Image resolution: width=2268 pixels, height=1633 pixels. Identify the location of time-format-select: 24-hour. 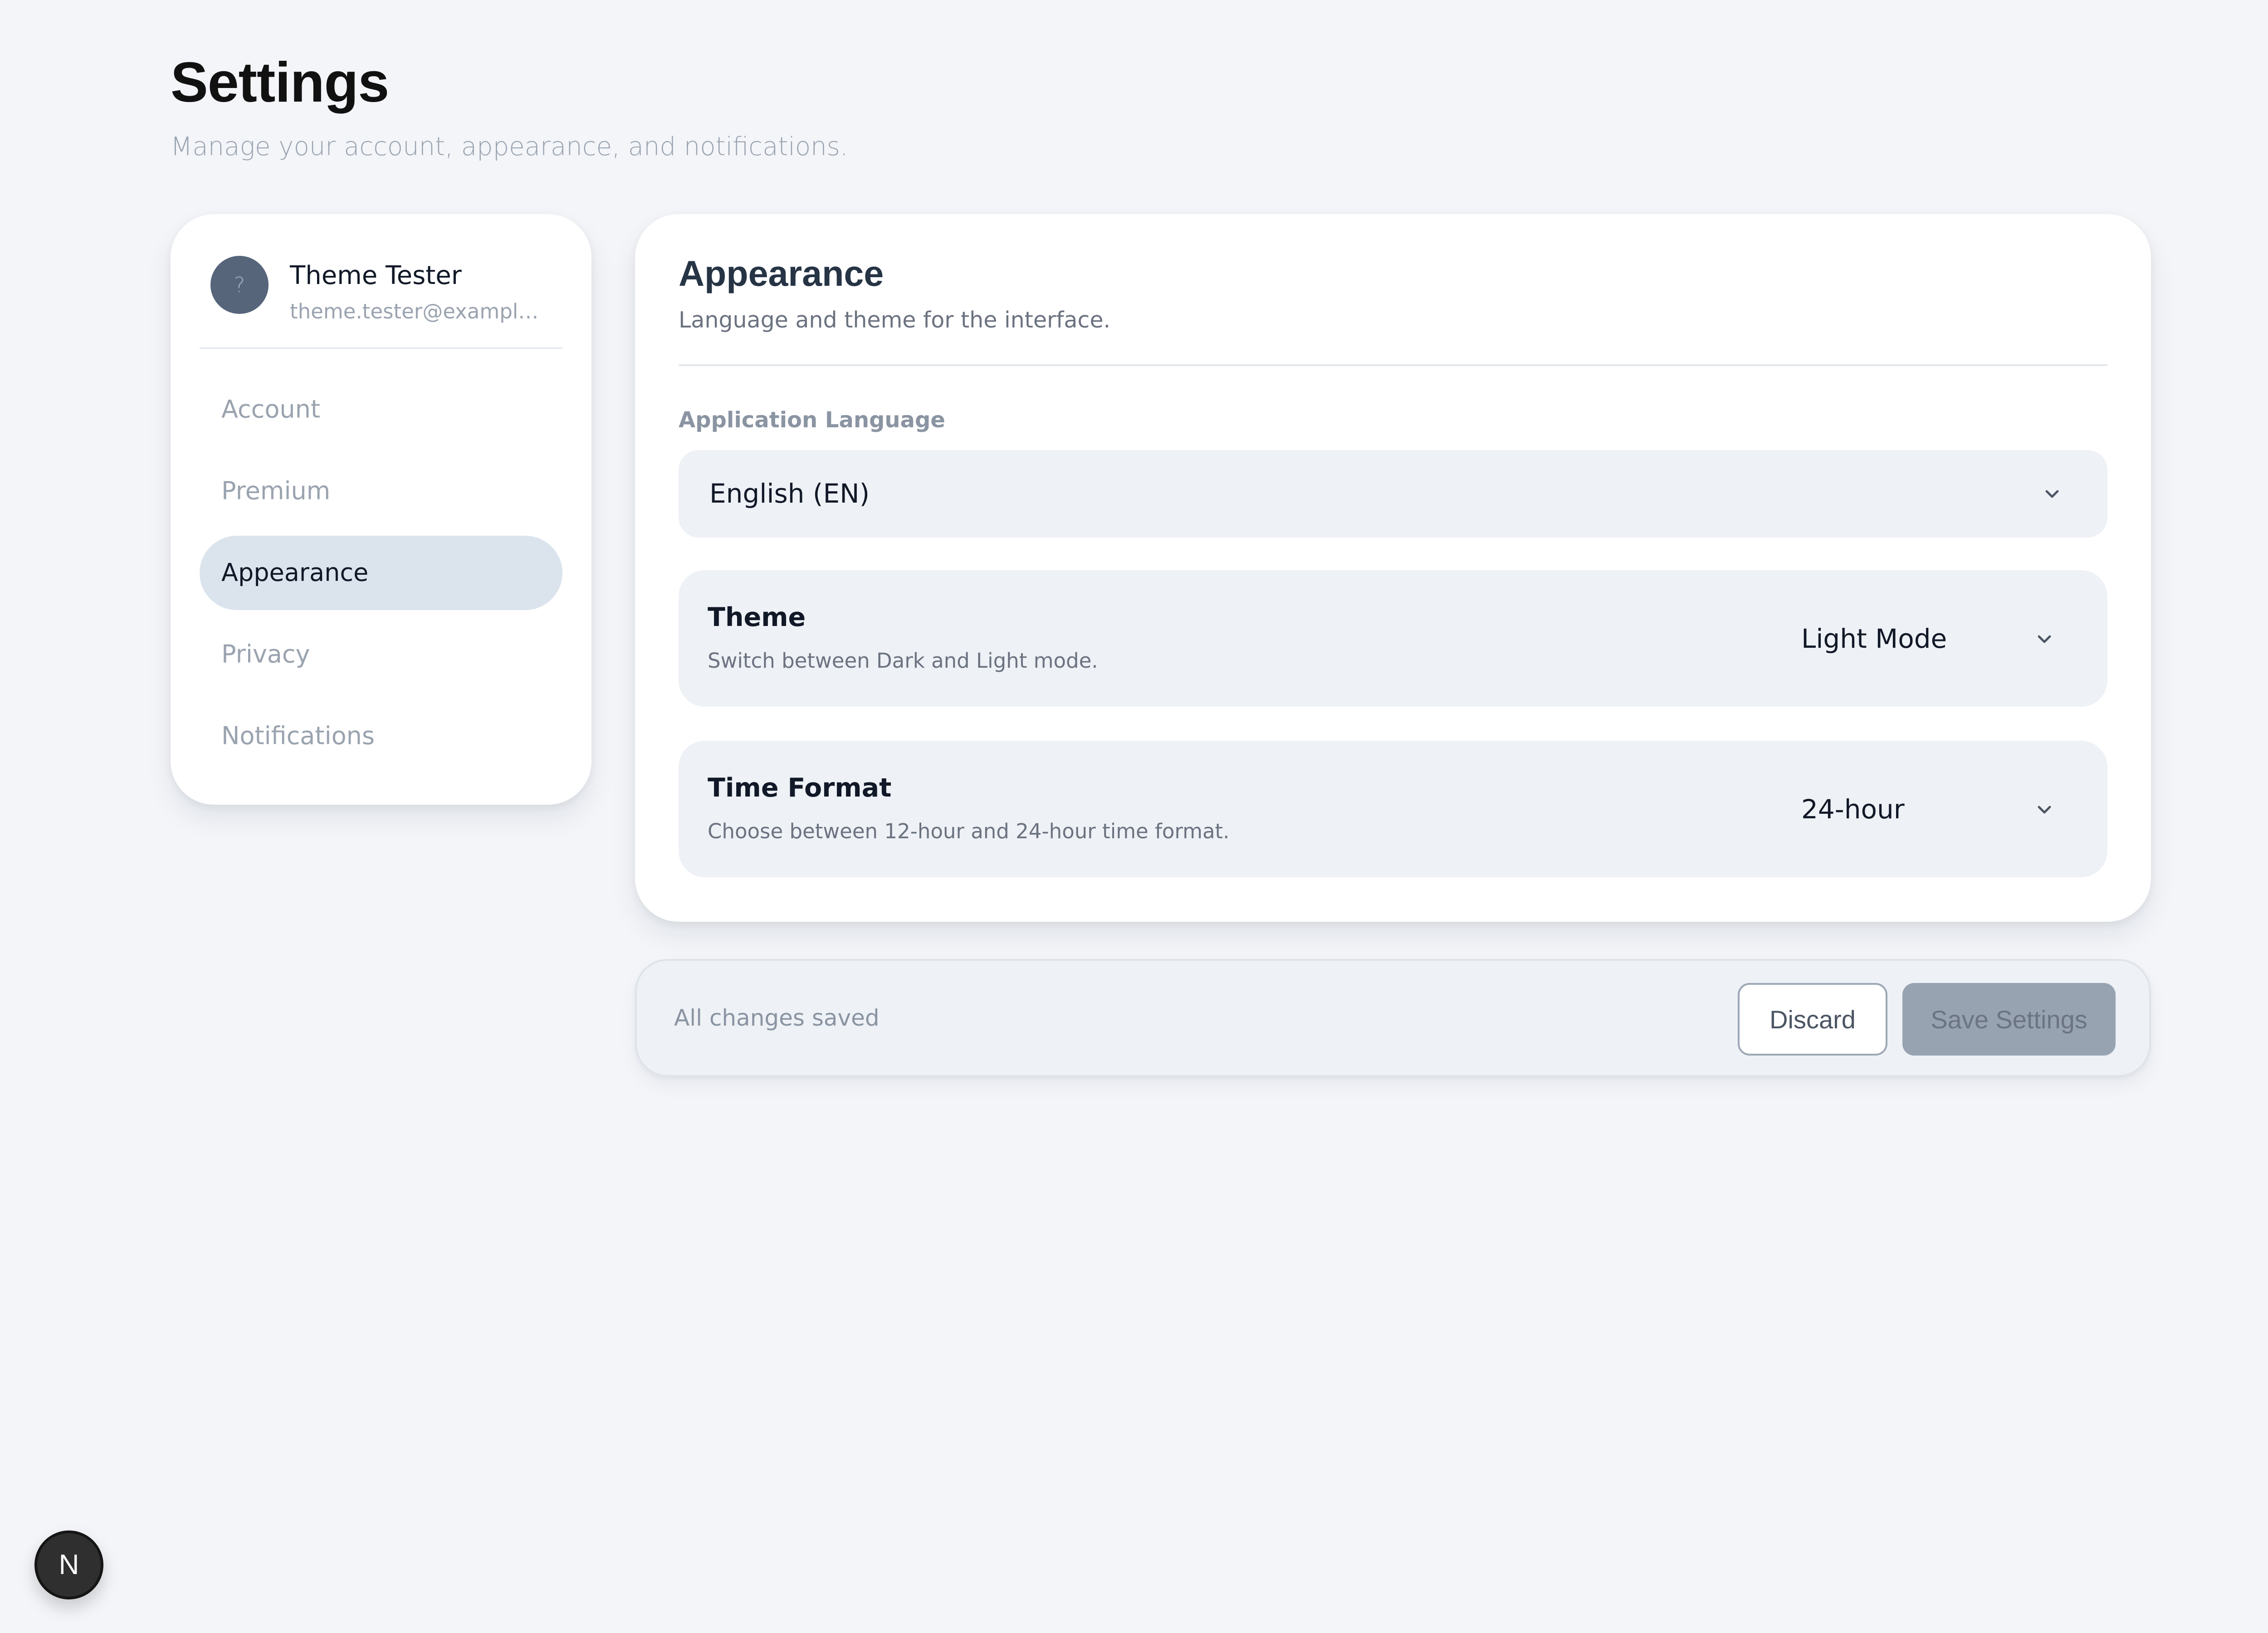
(1928, 809).